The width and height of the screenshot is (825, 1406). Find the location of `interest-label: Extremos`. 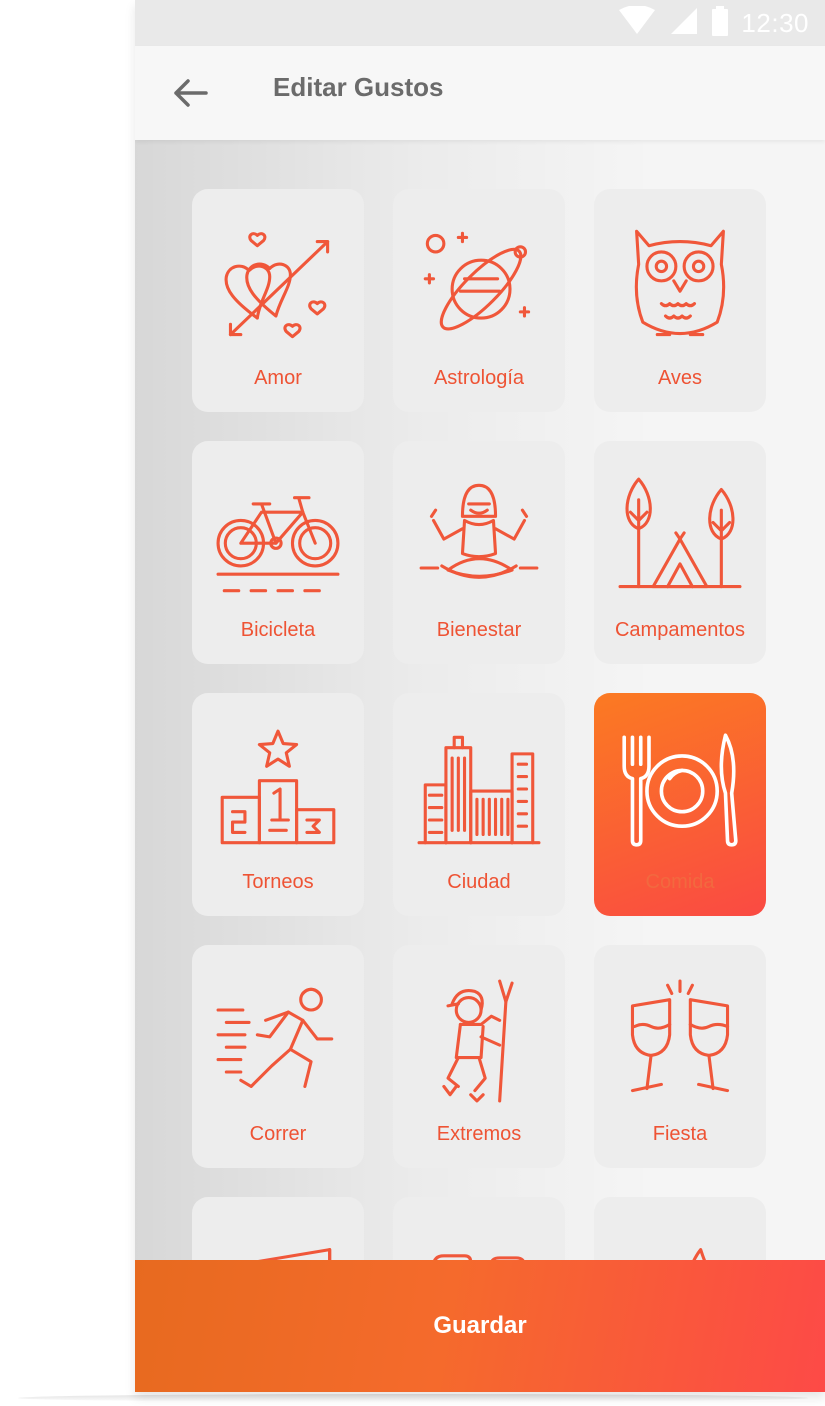

interest-label: Extremos is located at coordinates (479, 1134).